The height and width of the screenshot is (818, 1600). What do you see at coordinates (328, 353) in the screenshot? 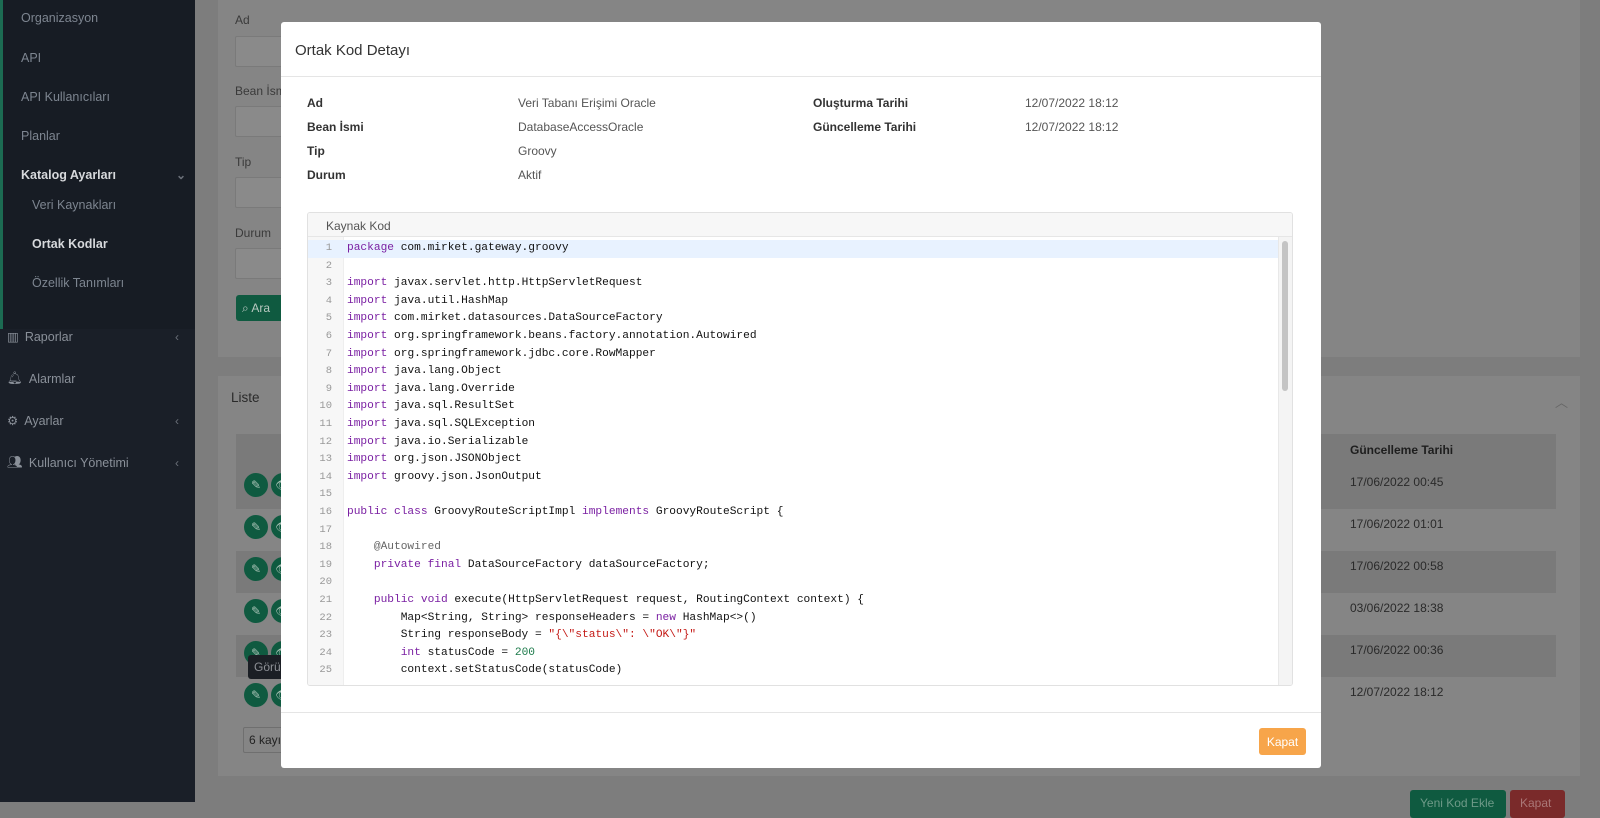
I see `line-number: 7` at bounding box center [328, 353].